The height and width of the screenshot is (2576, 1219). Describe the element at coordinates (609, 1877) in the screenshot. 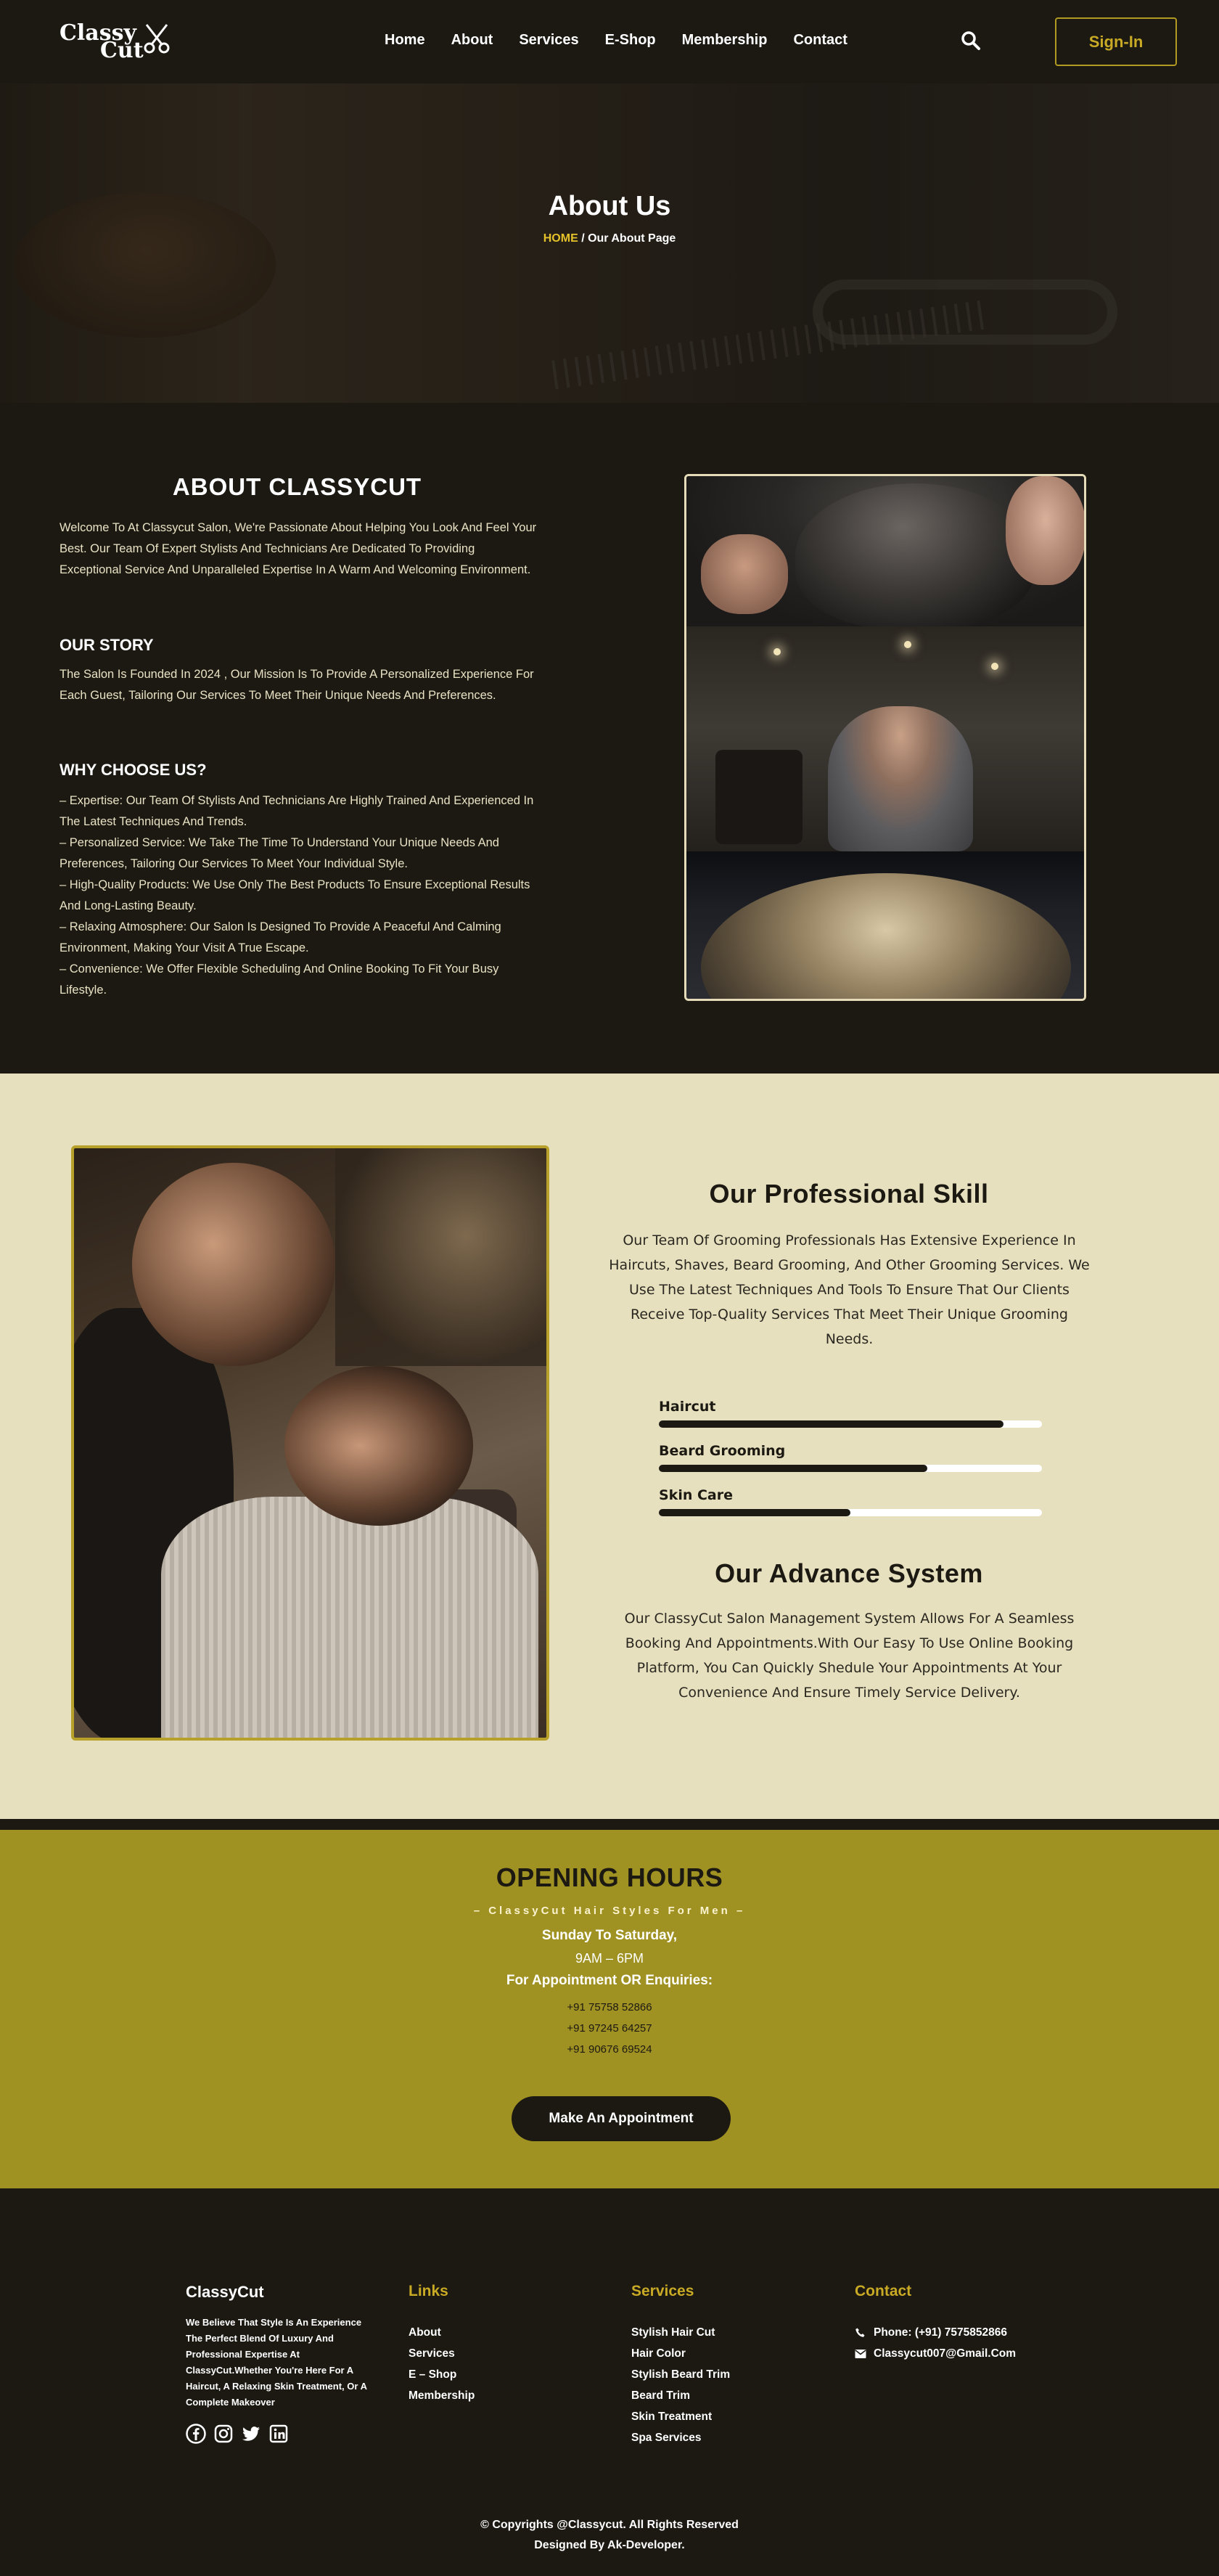

I see `hours-title: OPENING HOURS` at that location.